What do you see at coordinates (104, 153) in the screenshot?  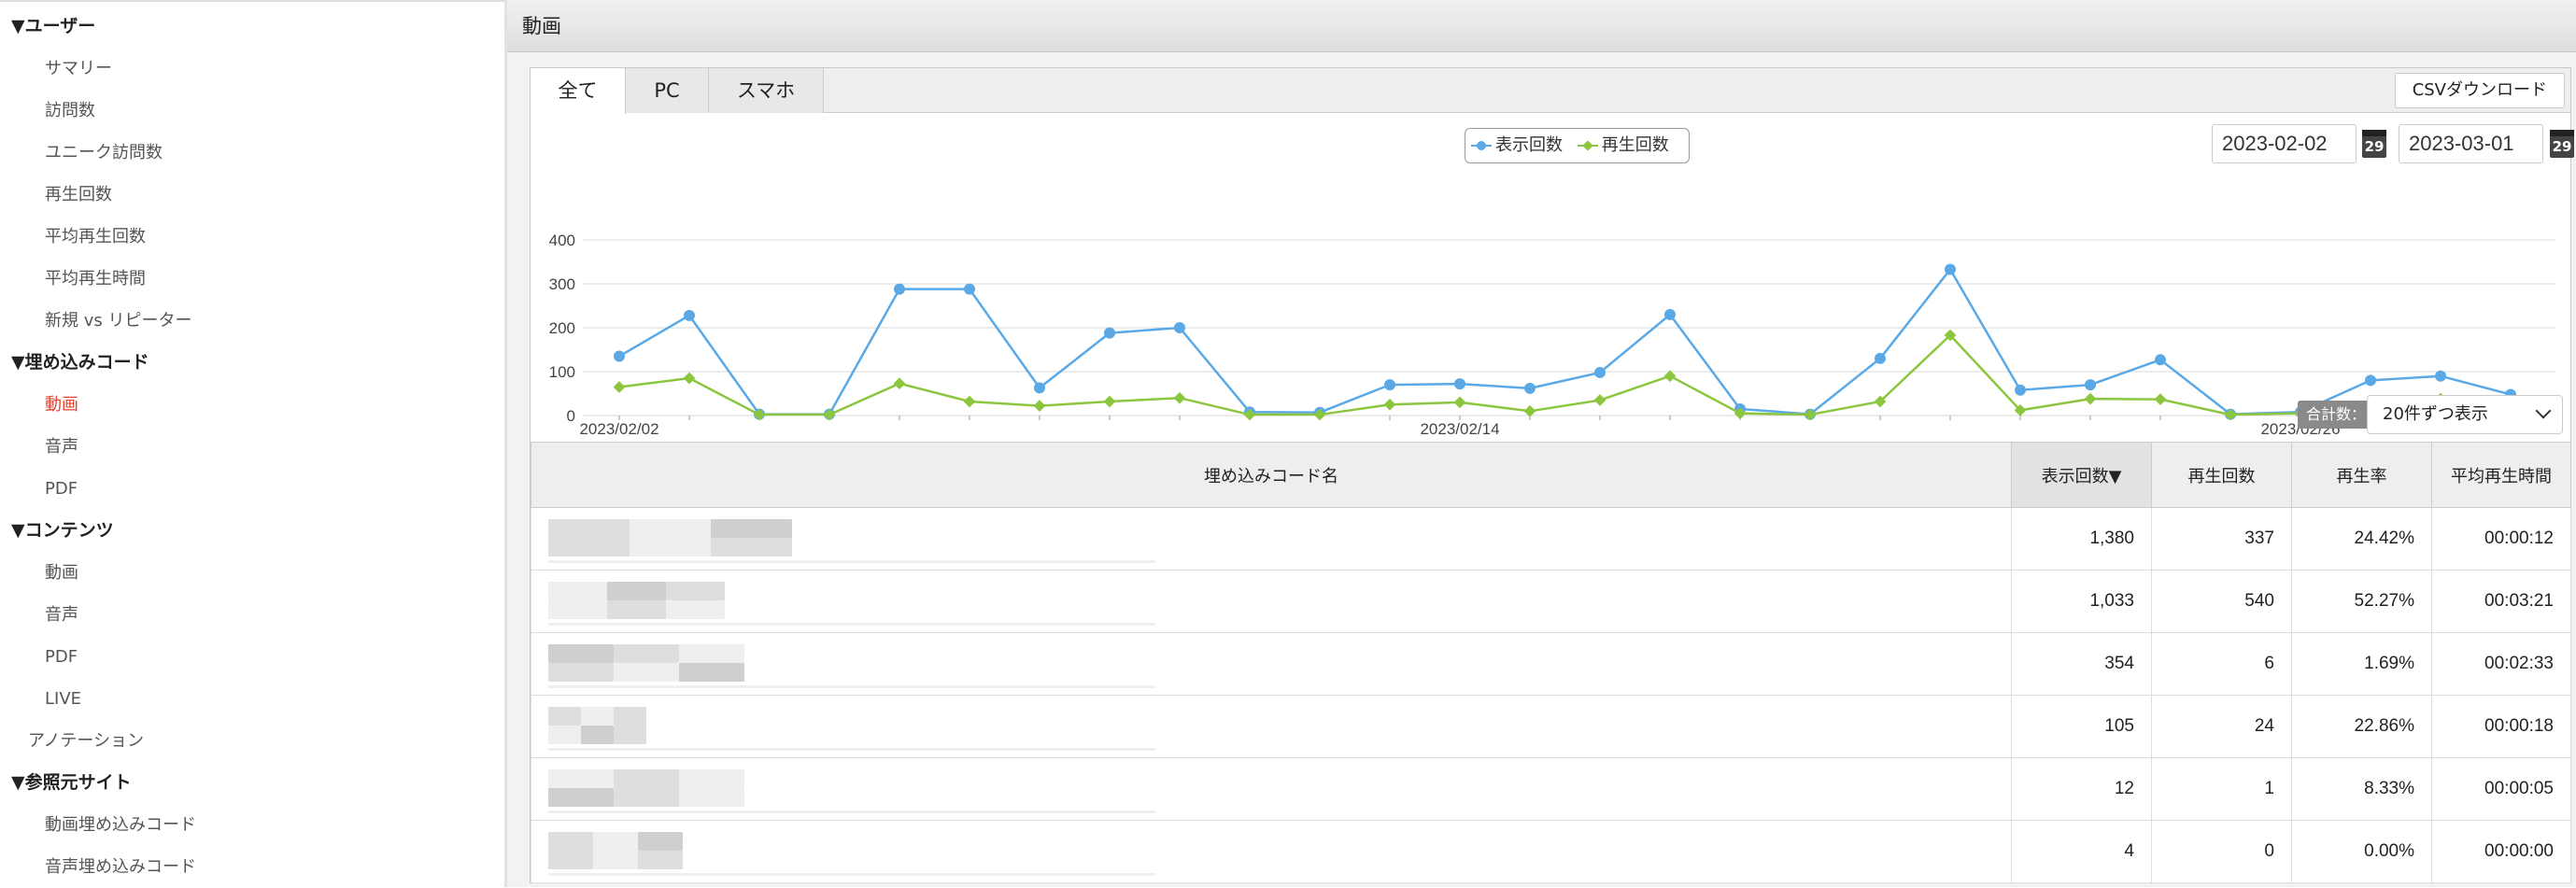 I see `sidebar-item-unique-visits: ユニーク訪問数` at bounding box center [104, 153].